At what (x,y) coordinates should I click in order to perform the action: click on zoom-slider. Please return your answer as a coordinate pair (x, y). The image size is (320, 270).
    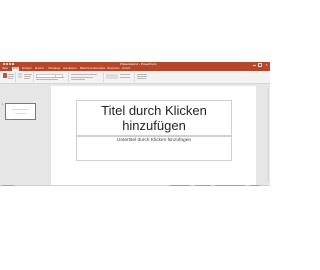
    Looking at the image, I should click on (230, 185).